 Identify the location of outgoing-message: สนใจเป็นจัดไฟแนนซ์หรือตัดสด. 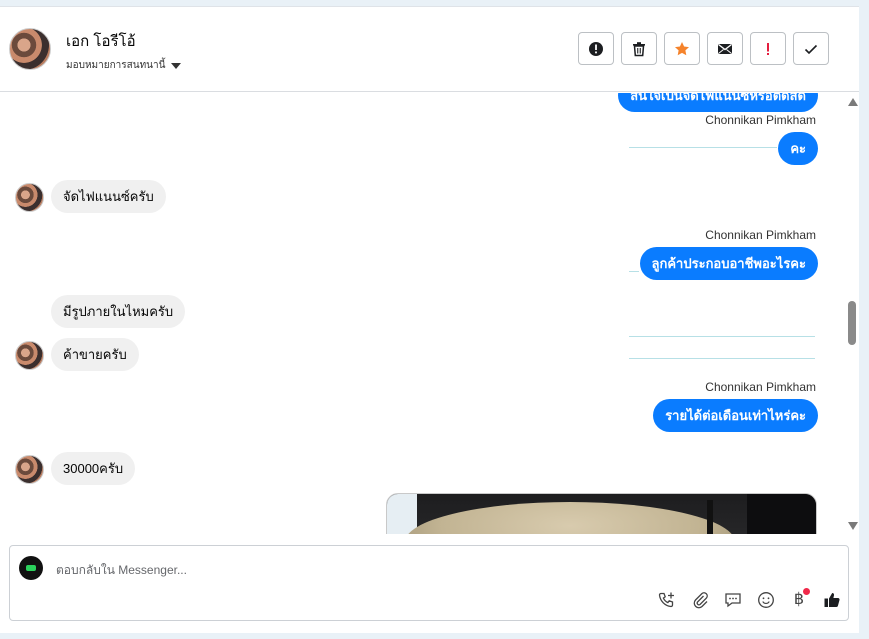
(718, 102).